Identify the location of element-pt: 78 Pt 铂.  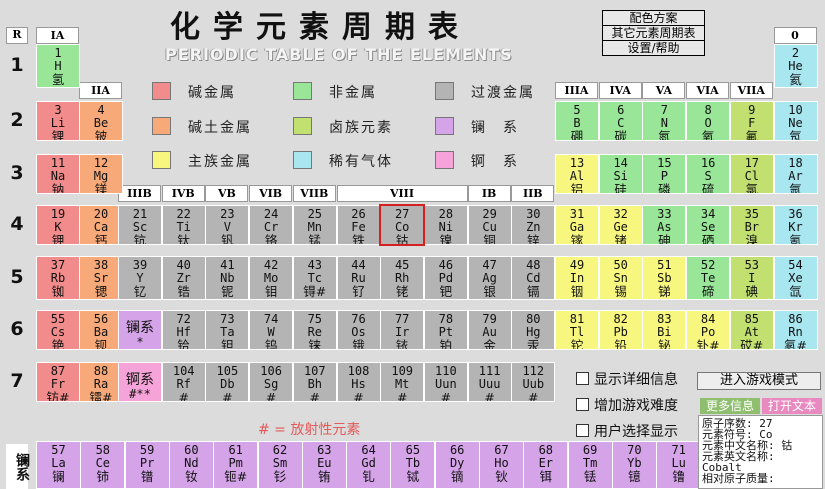
(445, 330).